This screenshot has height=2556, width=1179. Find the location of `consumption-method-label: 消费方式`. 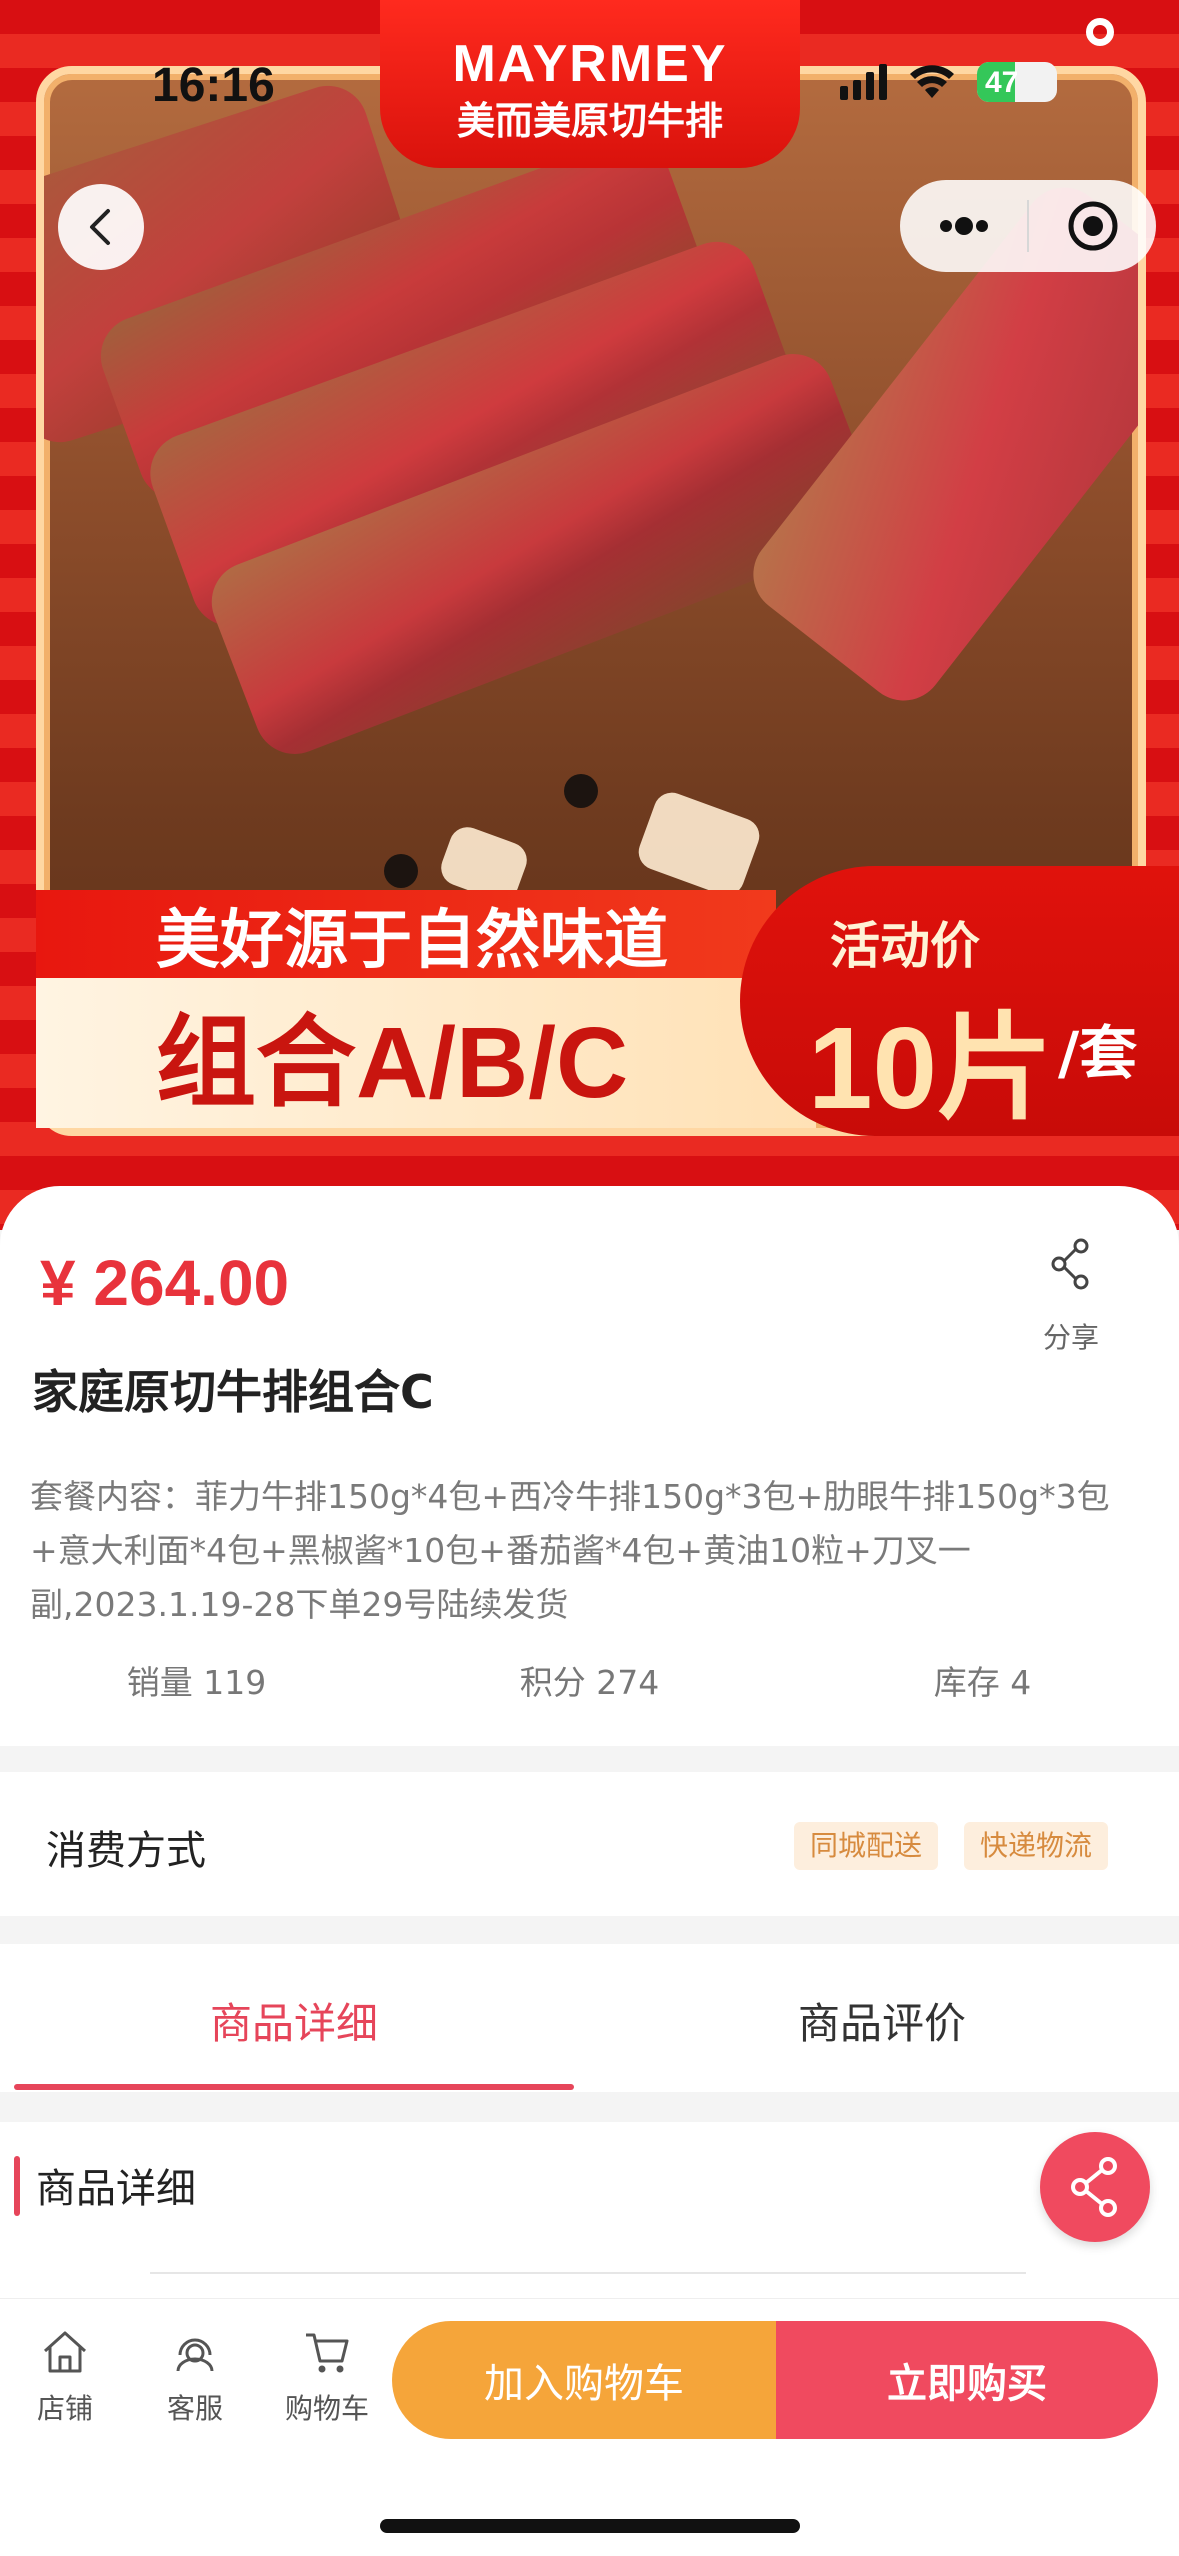

consumption-method-label: 消费方式 is located at coordinates (126, 1851).